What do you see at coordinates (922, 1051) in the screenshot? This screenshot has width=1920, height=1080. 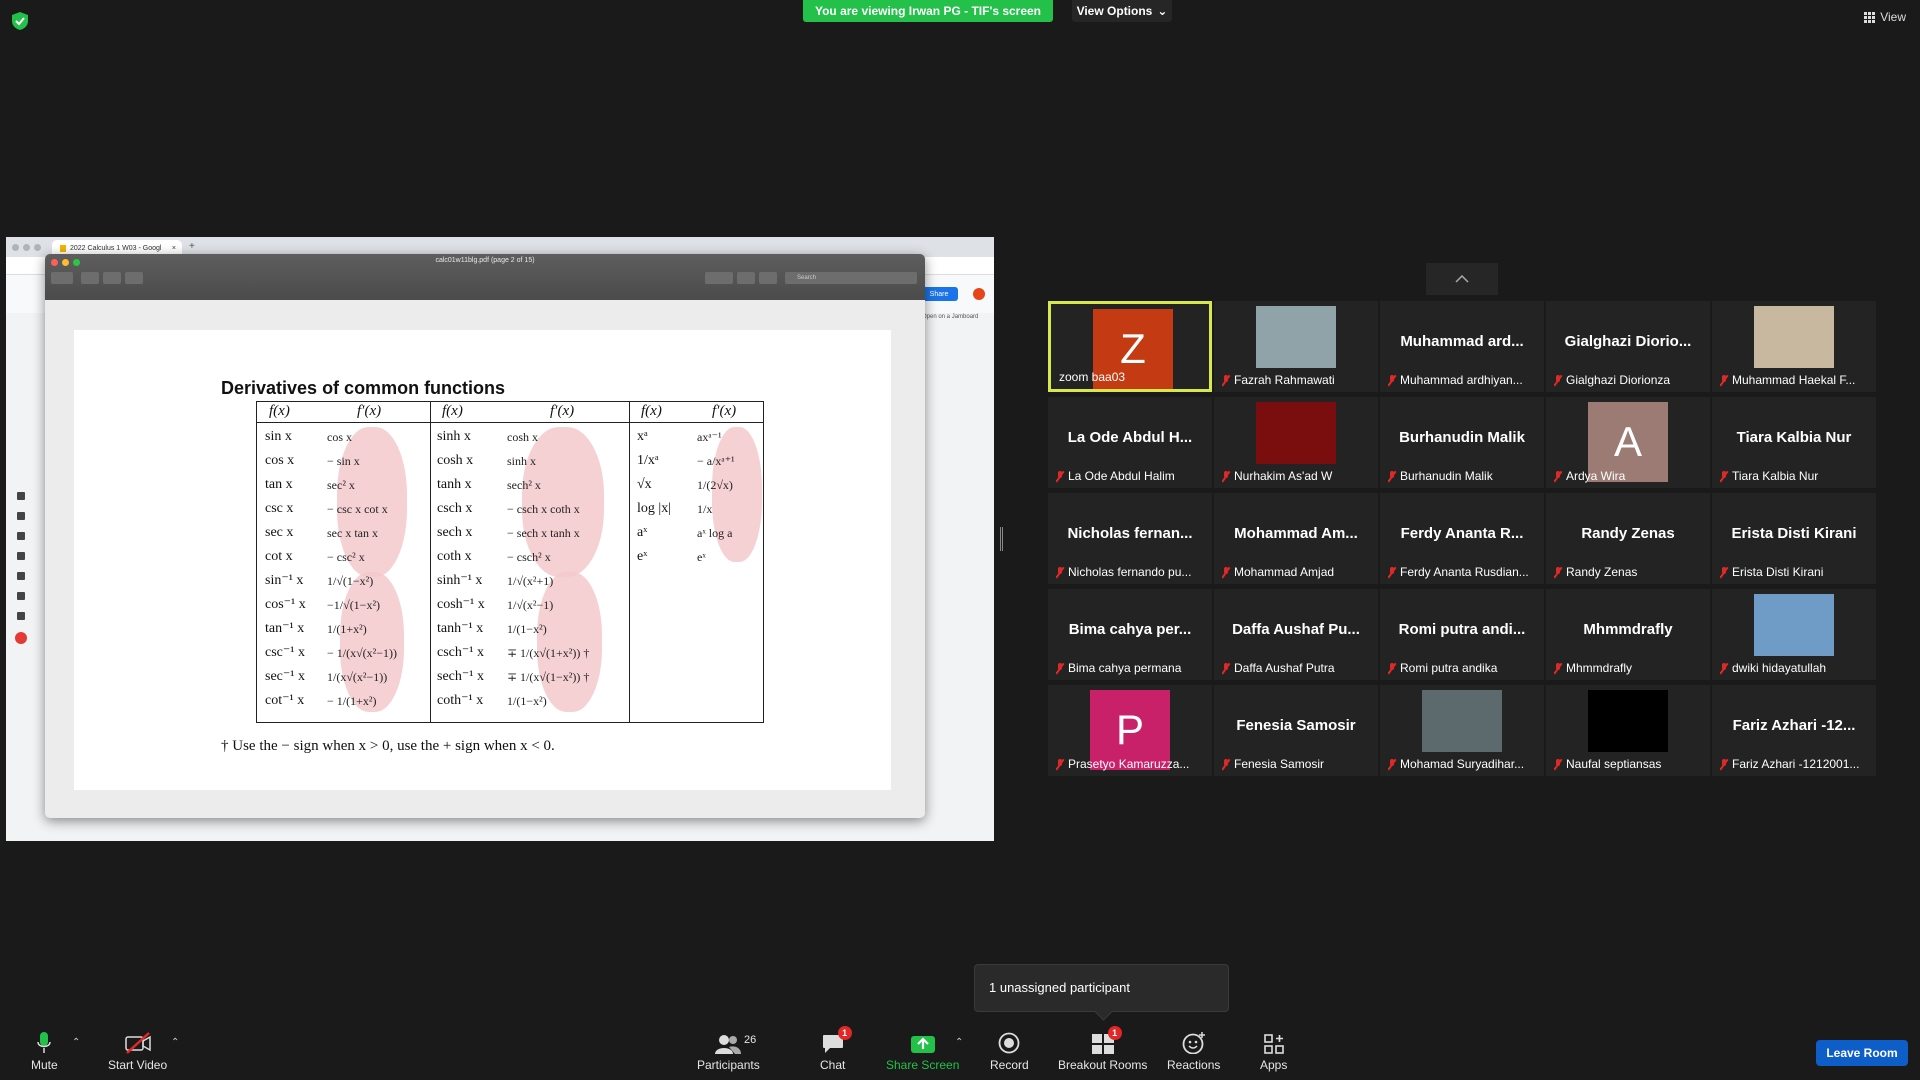 I see `share-screen-button: Share Screen` at bounding box center [922, 1051].